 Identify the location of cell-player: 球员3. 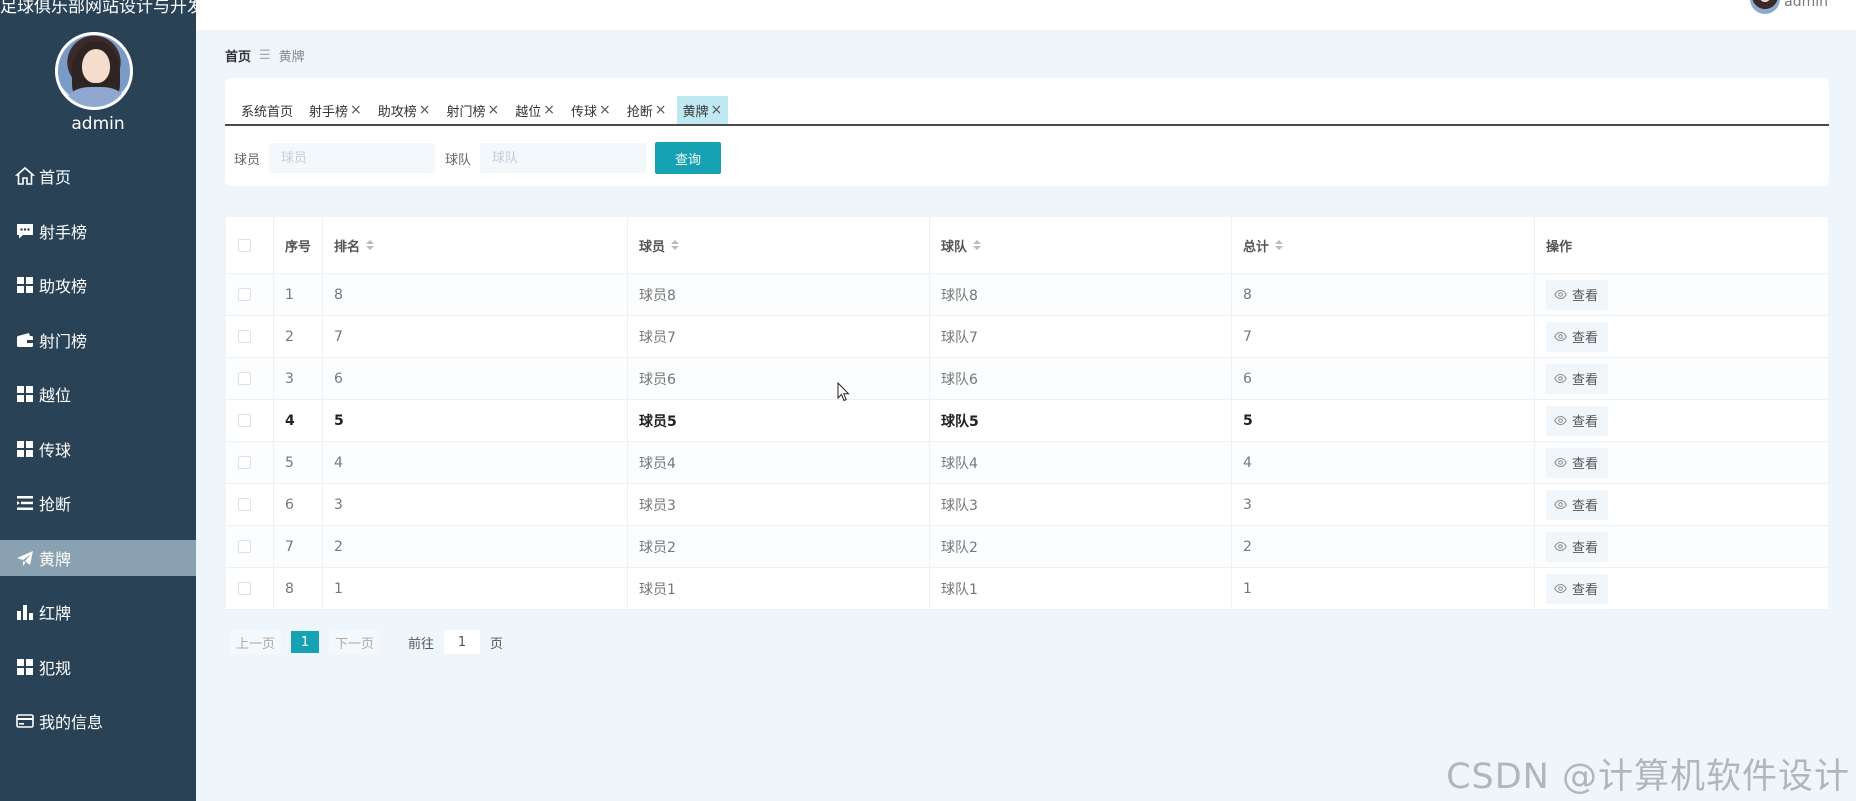
(779, 504).